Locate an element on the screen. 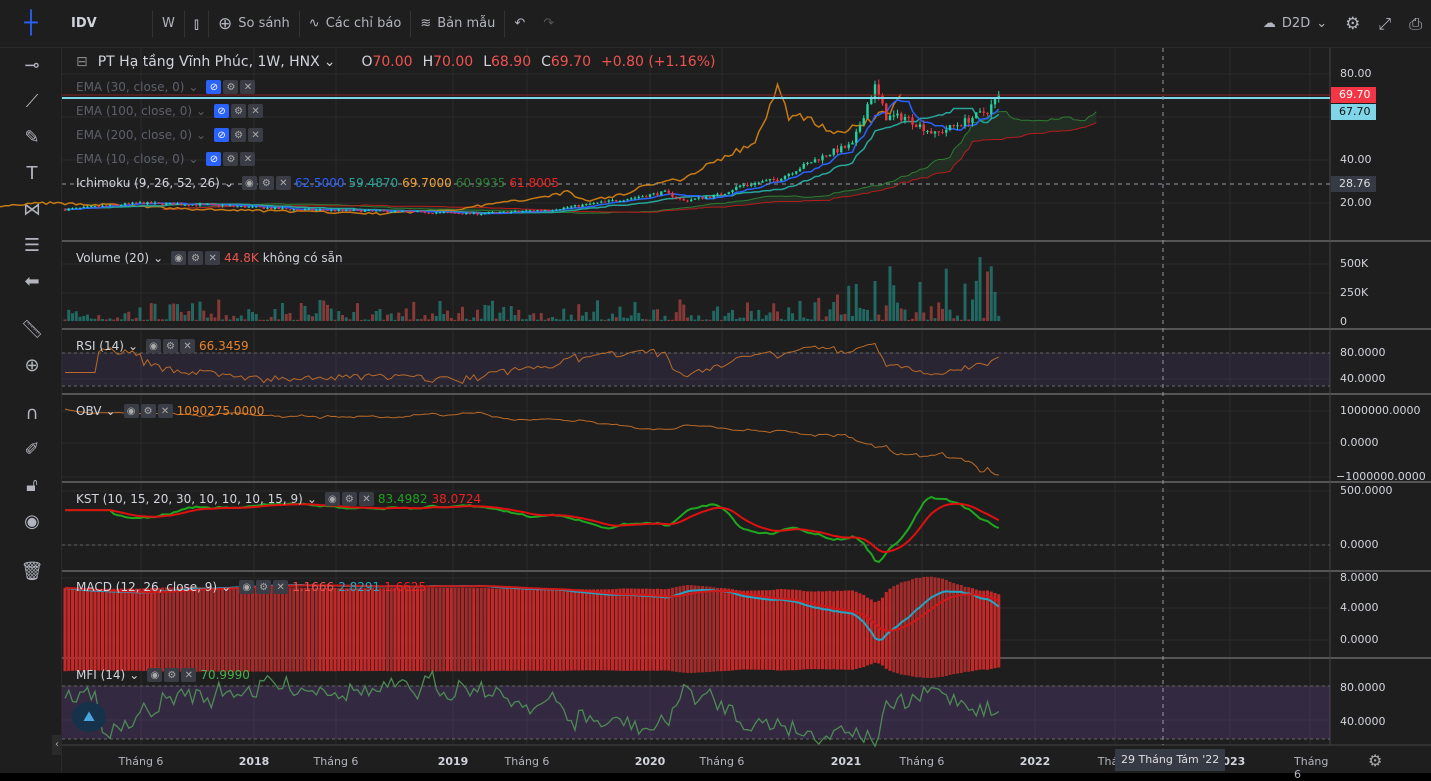 The image size is (1431, 781). volume-legend: Volume (20) ⌄ ◉ ⚙ ✕ 44.8K không có sẵn is located at coordinates (209, 258).